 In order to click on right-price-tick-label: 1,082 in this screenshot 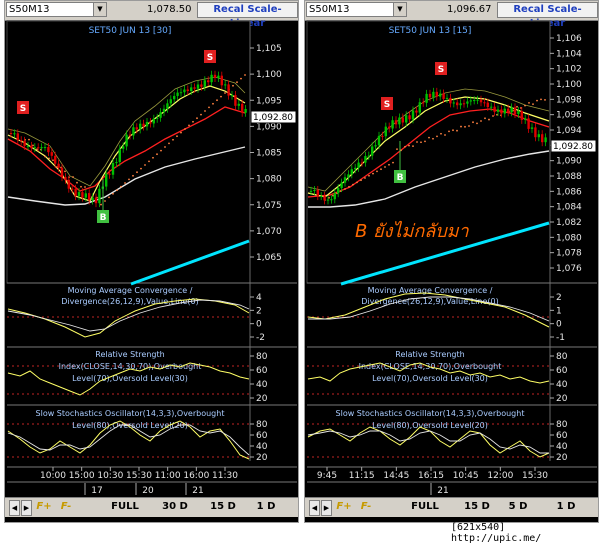, I will do `click(569, 223)`.